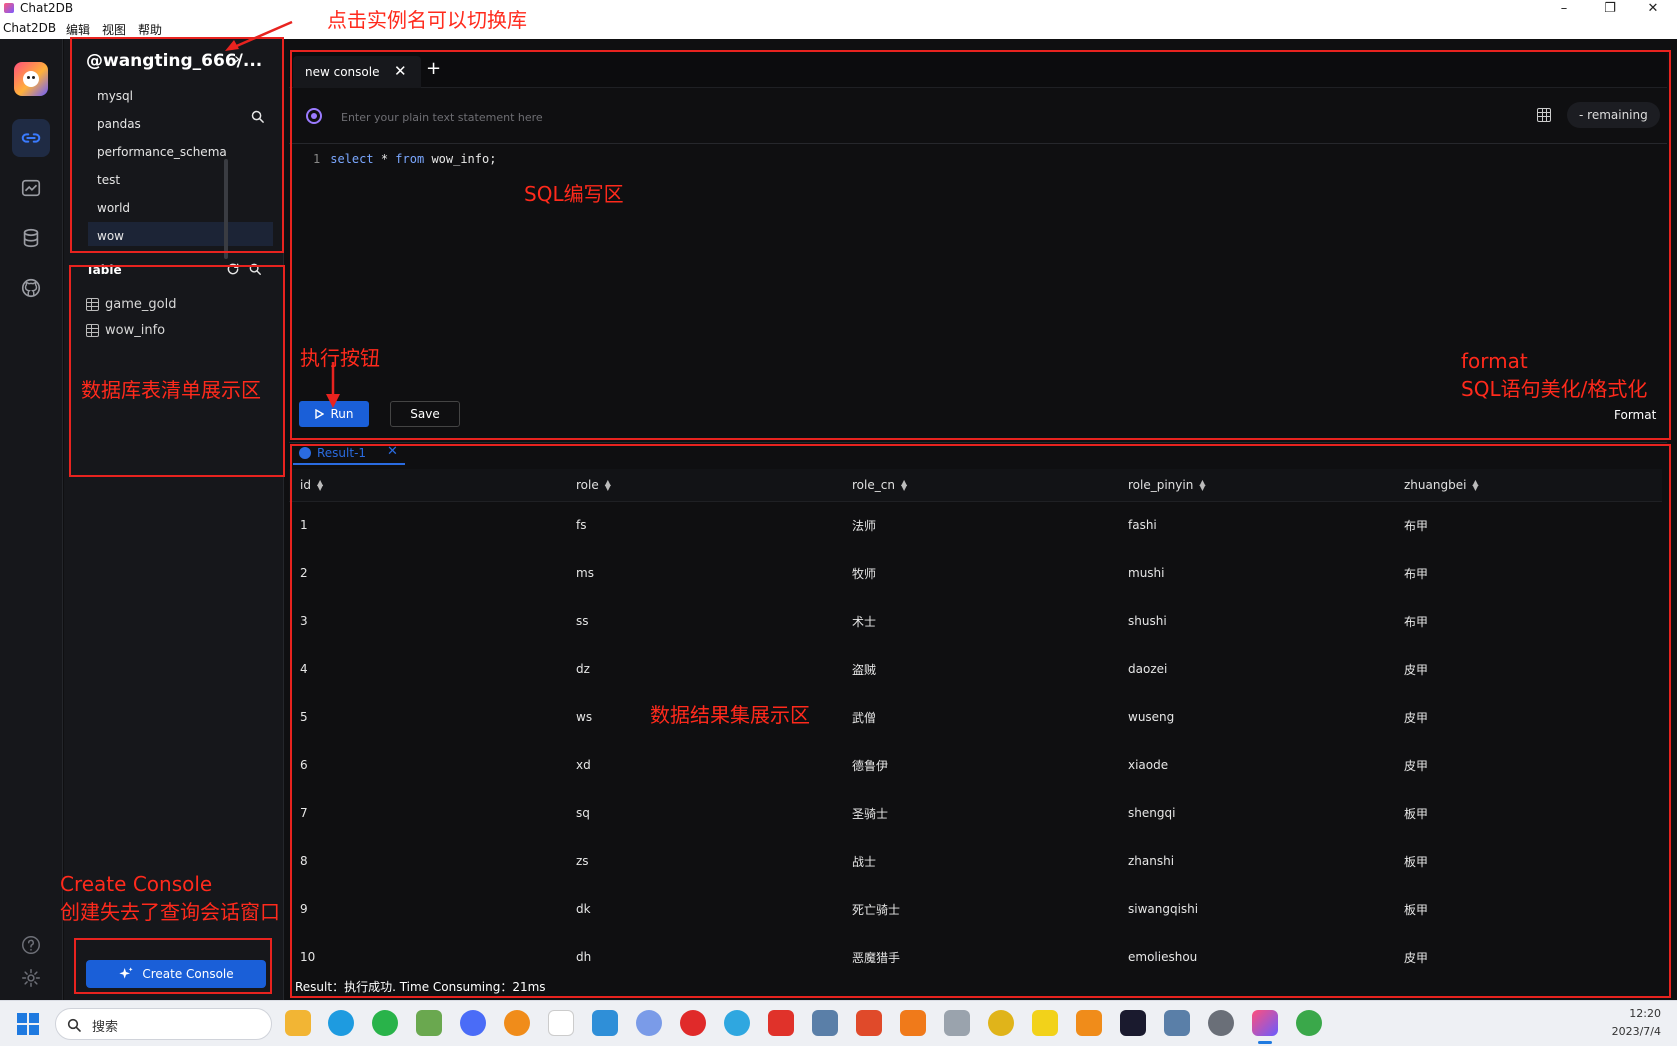 The width and height of the screenshot is (1677, 1046). Describe the element at coordinates (9, 8) in the screenshot. I see `app-logo-icon` at that location.